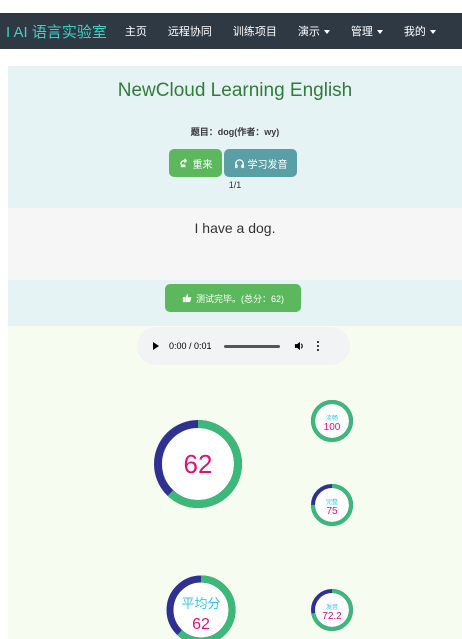 The image size is (462, 639). I want to click on nav-item-mine: 我的, so click(420, 31).